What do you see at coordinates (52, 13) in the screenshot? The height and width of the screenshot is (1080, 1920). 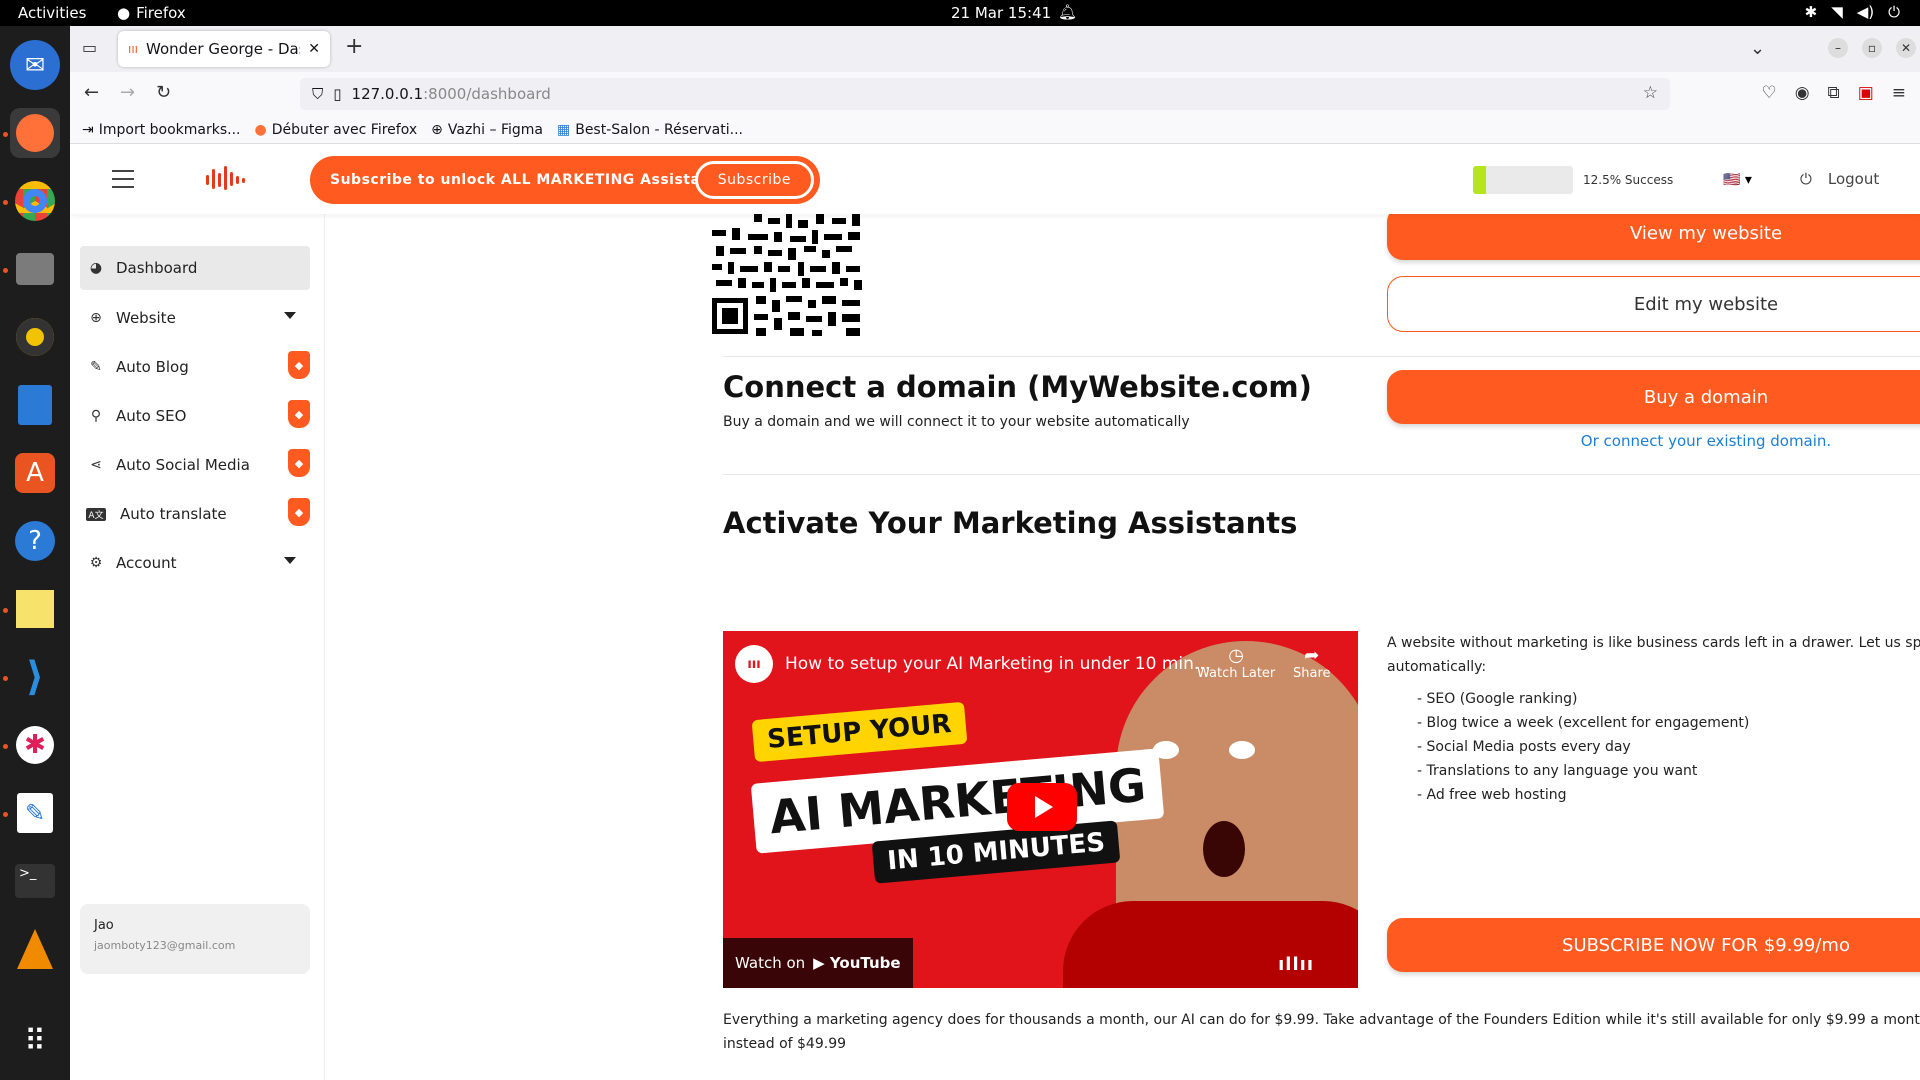 I see `activities-button: Activities` at bounding box center [52, 13].